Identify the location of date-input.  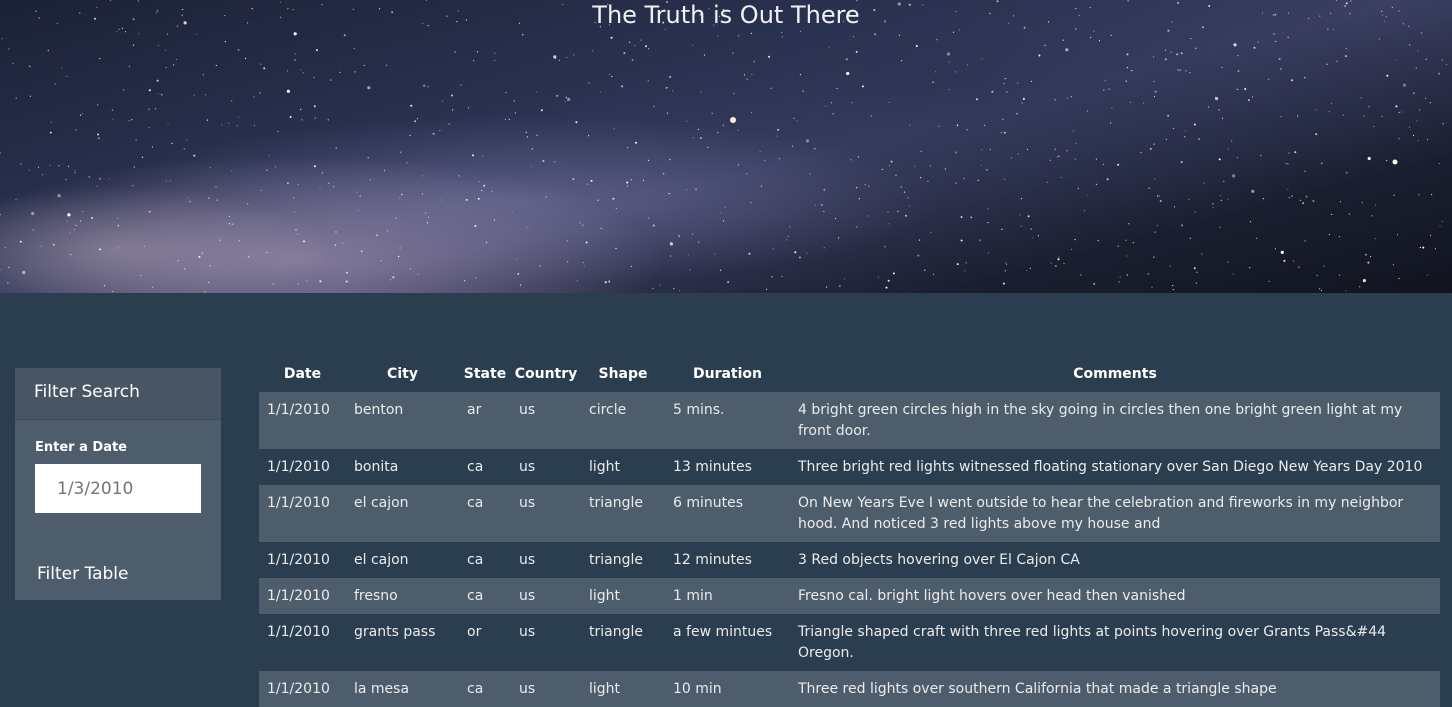
(118, 488).